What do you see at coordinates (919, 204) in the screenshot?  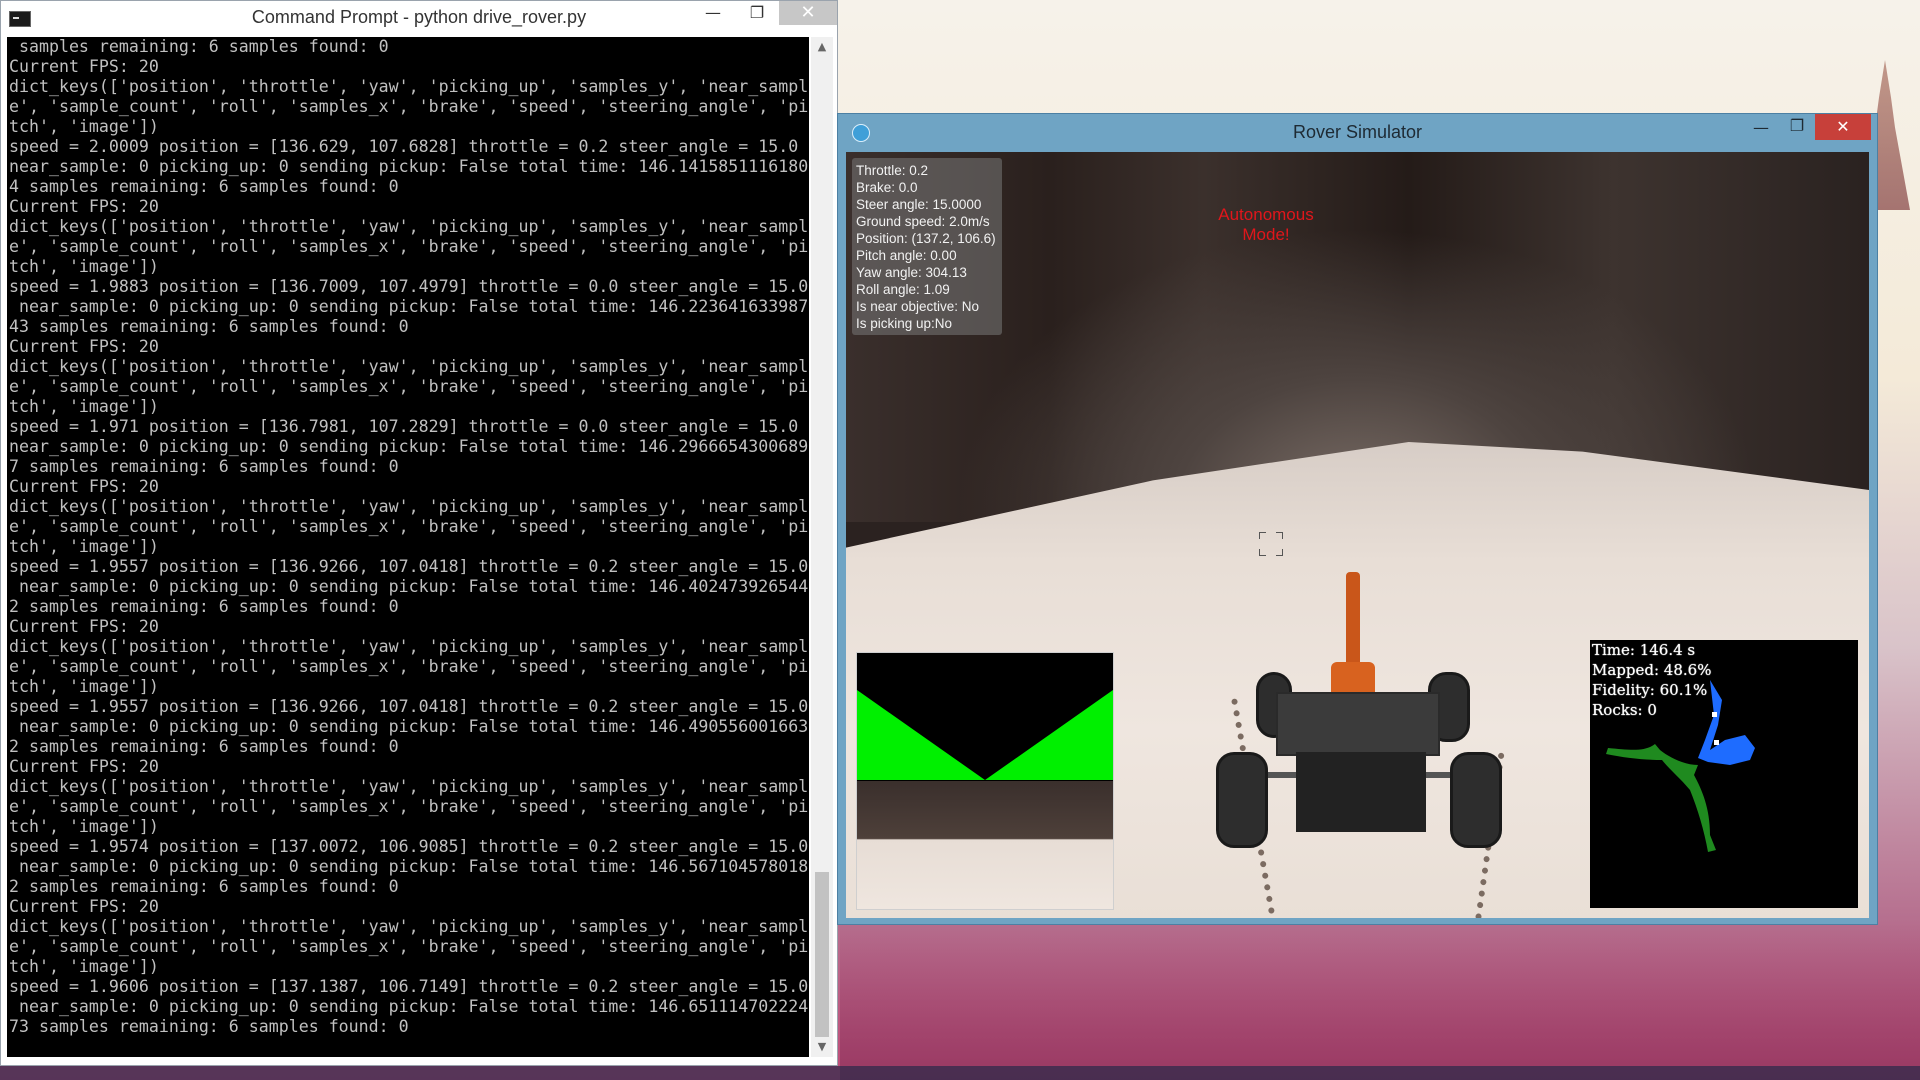 I see `telemetry-steer-angle: Steer angle: 15.0000` at bounding box center [919, 204].